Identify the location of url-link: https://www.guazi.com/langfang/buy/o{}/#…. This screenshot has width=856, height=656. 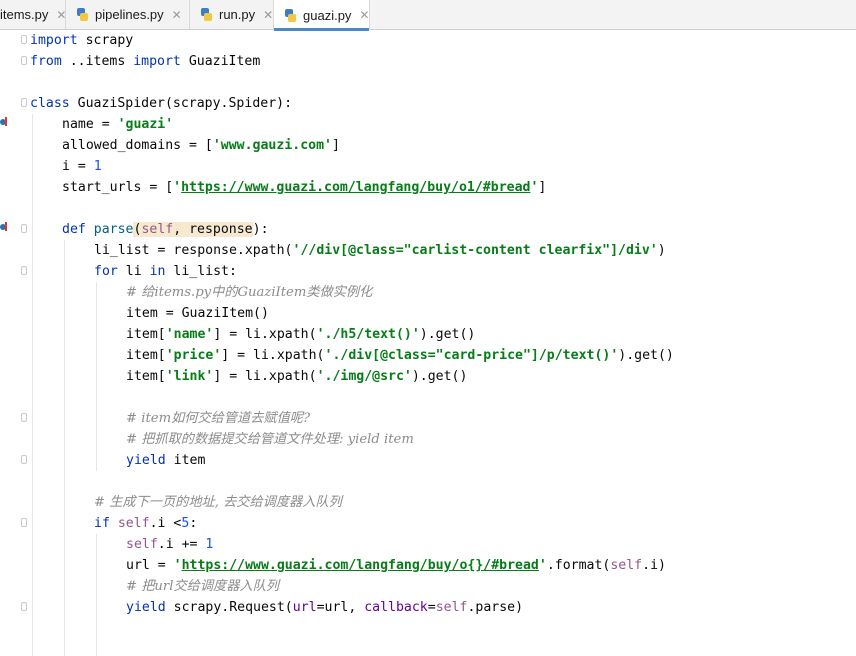
(360, 565).